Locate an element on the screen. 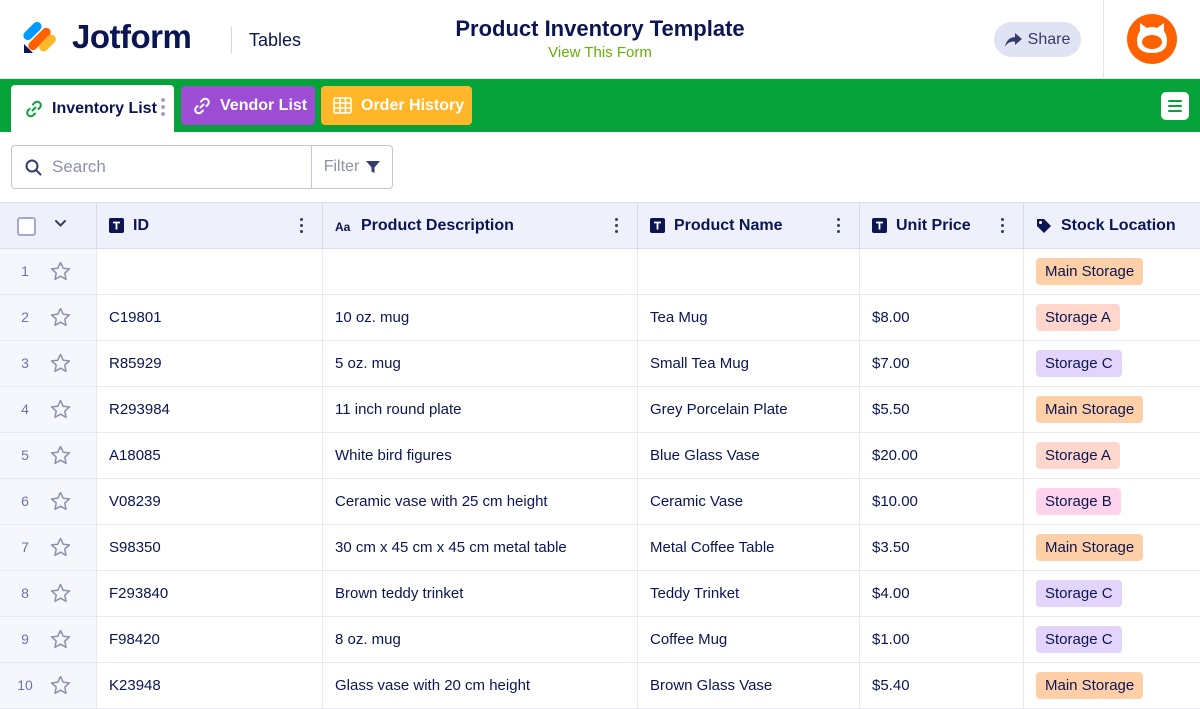  cell-name: Blue Glass Vase is located at coordinates (749, 455).